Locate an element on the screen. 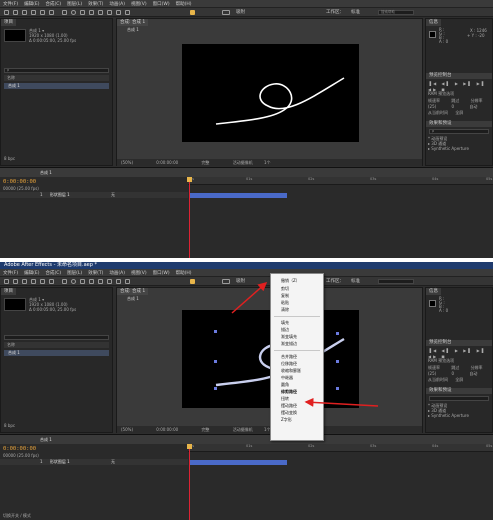 The width and height of the screenshot is (493, 523). menu-item-zig-zag: Z字形 is located at coordinates (286, 420).